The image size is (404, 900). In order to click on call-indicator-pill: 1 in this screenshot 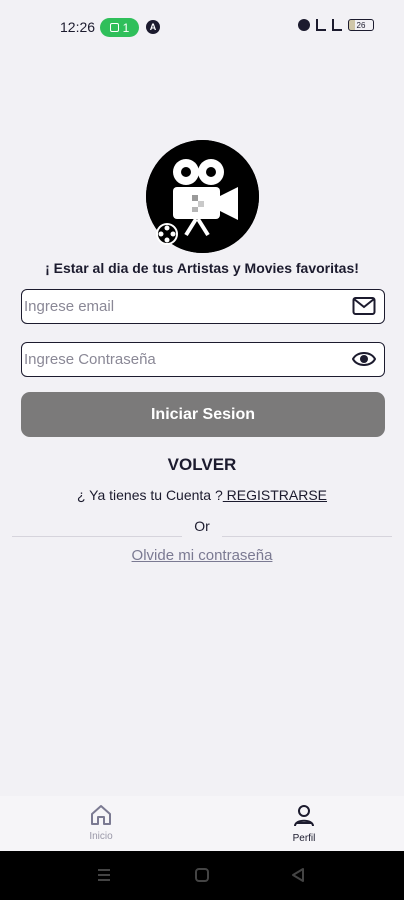, I will do `click(119, 27)`.